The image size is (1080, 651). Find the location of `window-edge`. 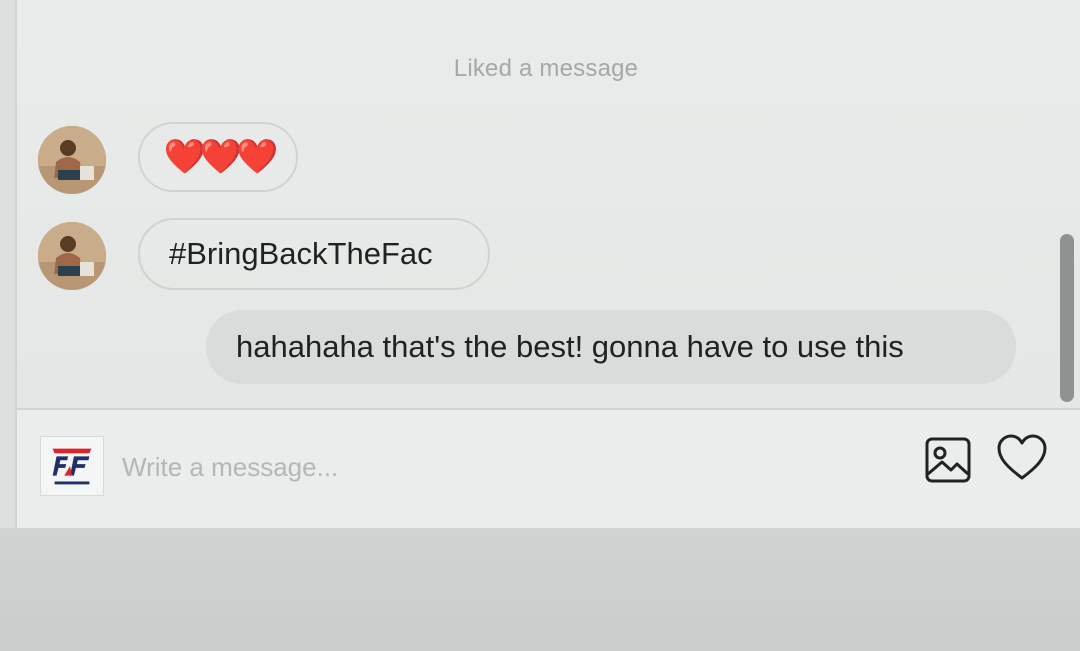

window-edge is located at coordinates (7, 272).